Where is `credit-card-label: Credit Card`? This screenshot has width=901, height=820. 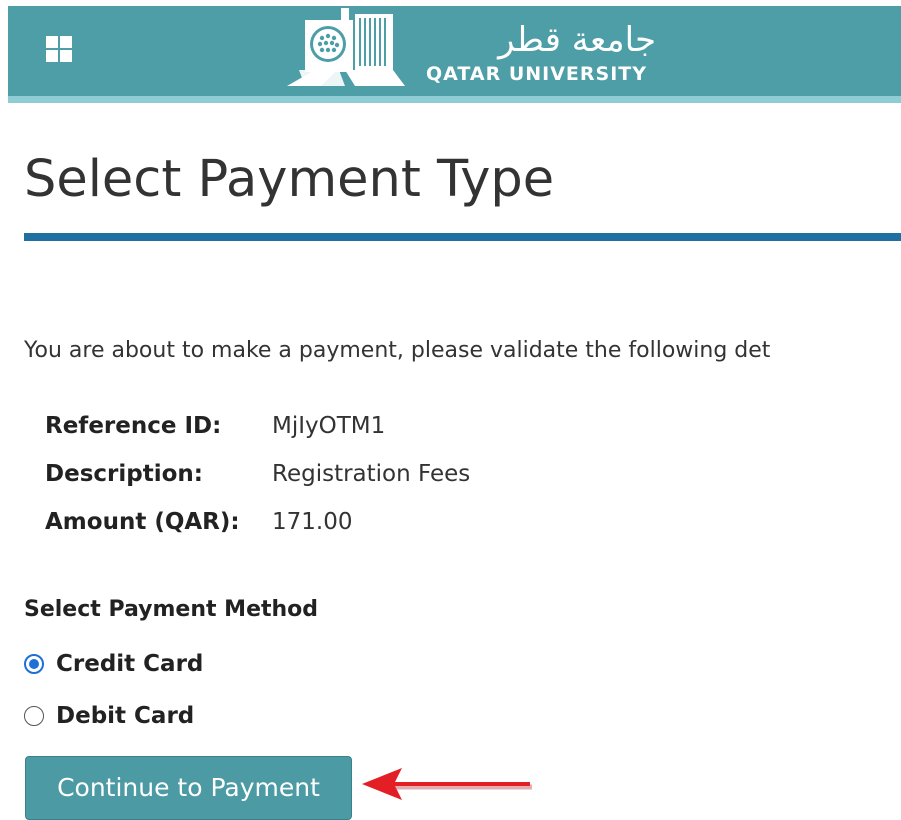
credit-card-label: Credit Card is located at coordinates (129, 664).